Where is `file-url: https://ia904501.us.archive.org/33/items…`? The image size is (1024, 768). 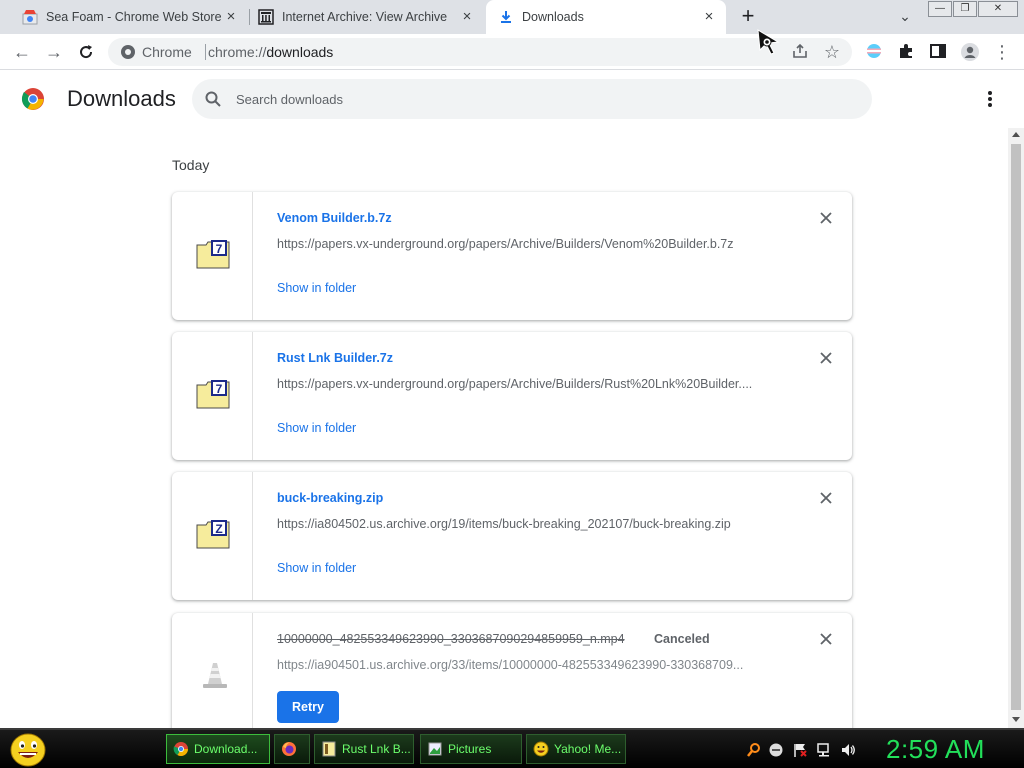 file-url: https://ia904501.us.archive.org/33/items… is located at coordinates (527, 665).